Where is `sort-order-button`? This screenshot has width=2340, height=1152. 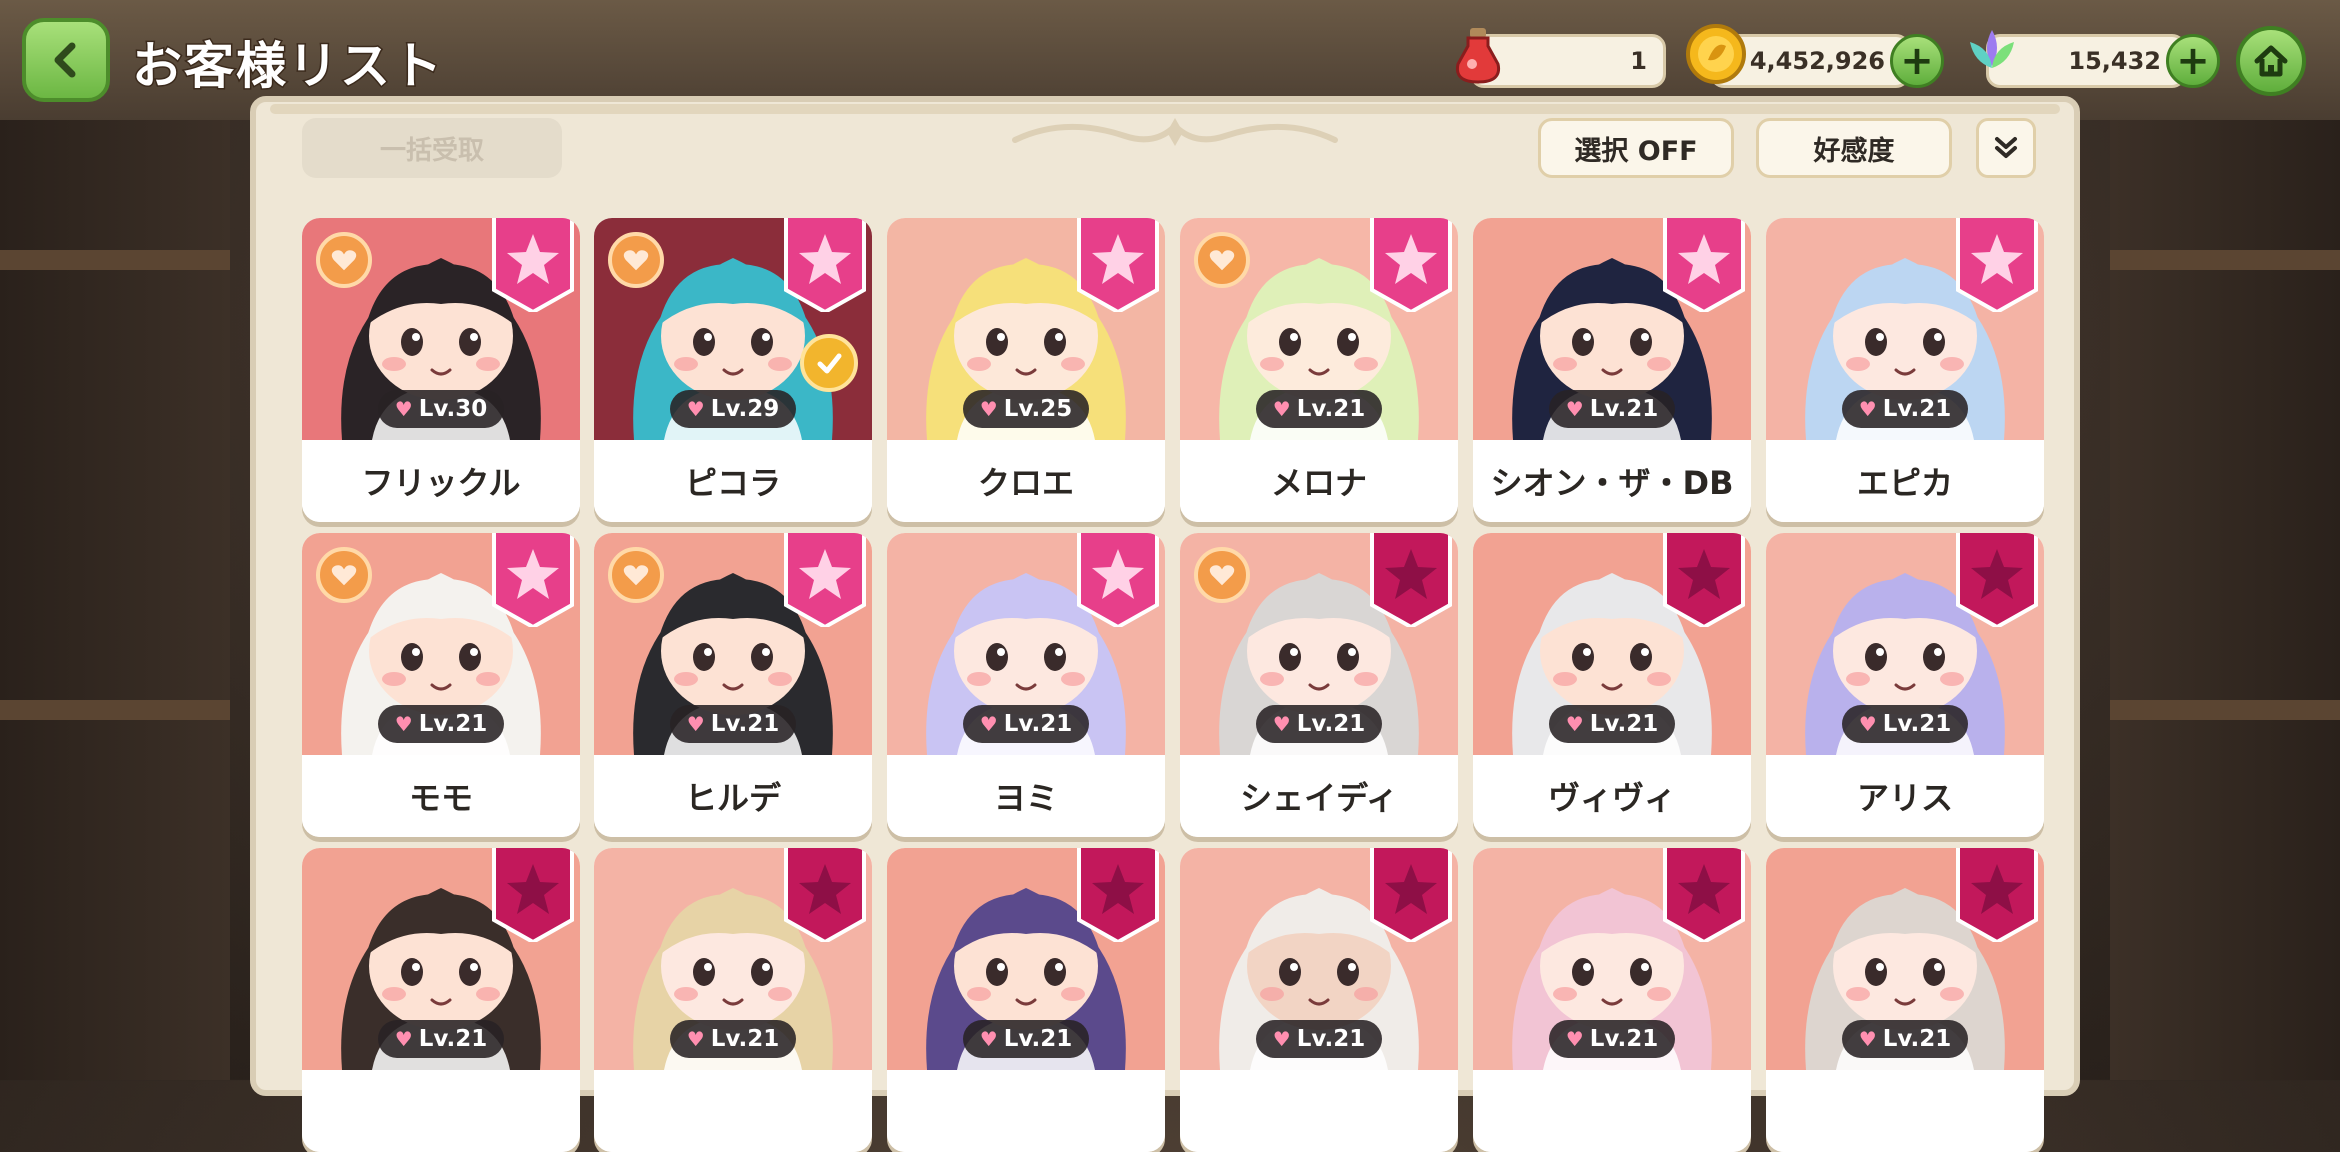
sort-order-button is located at coordinates (2006, 148).